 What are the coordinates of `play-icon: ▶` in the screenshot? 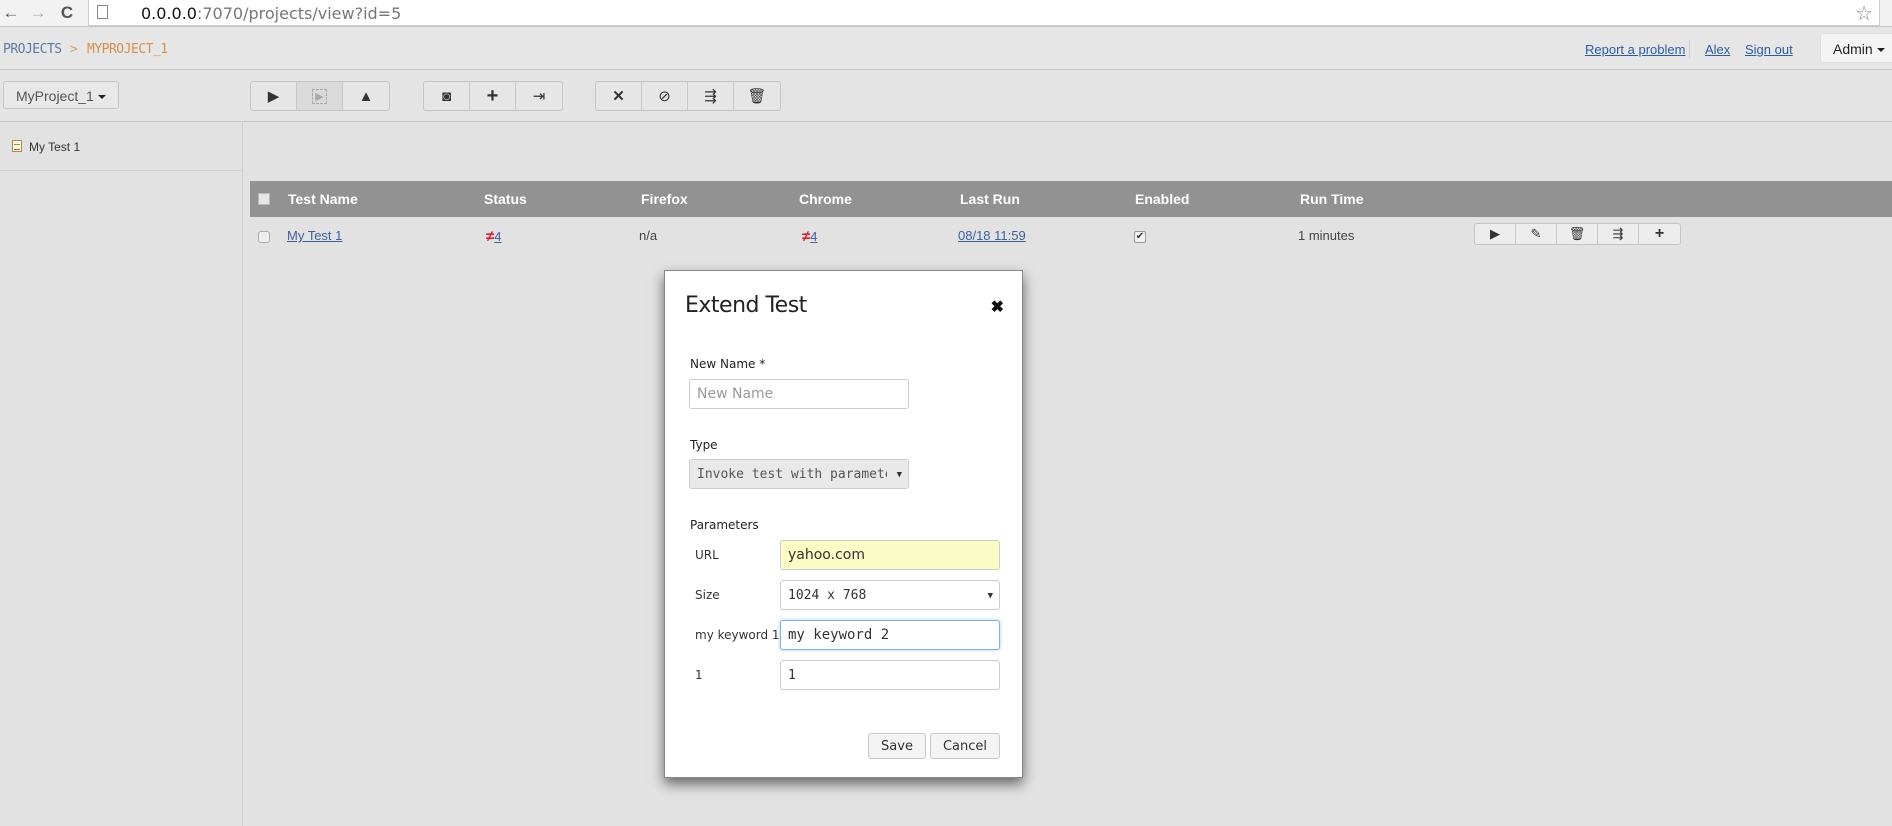 It's located at (1495, 233).